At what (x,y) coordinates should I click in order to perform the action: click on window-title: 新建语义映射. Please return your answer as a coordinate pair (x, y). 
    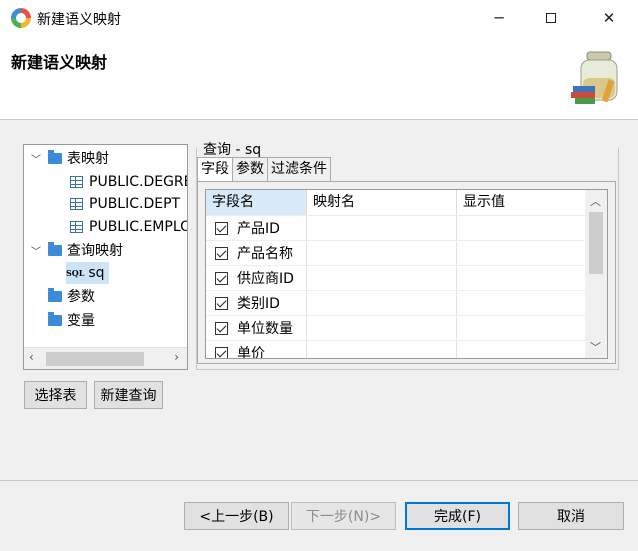
    Looking at the image, I should click on (79, 20).